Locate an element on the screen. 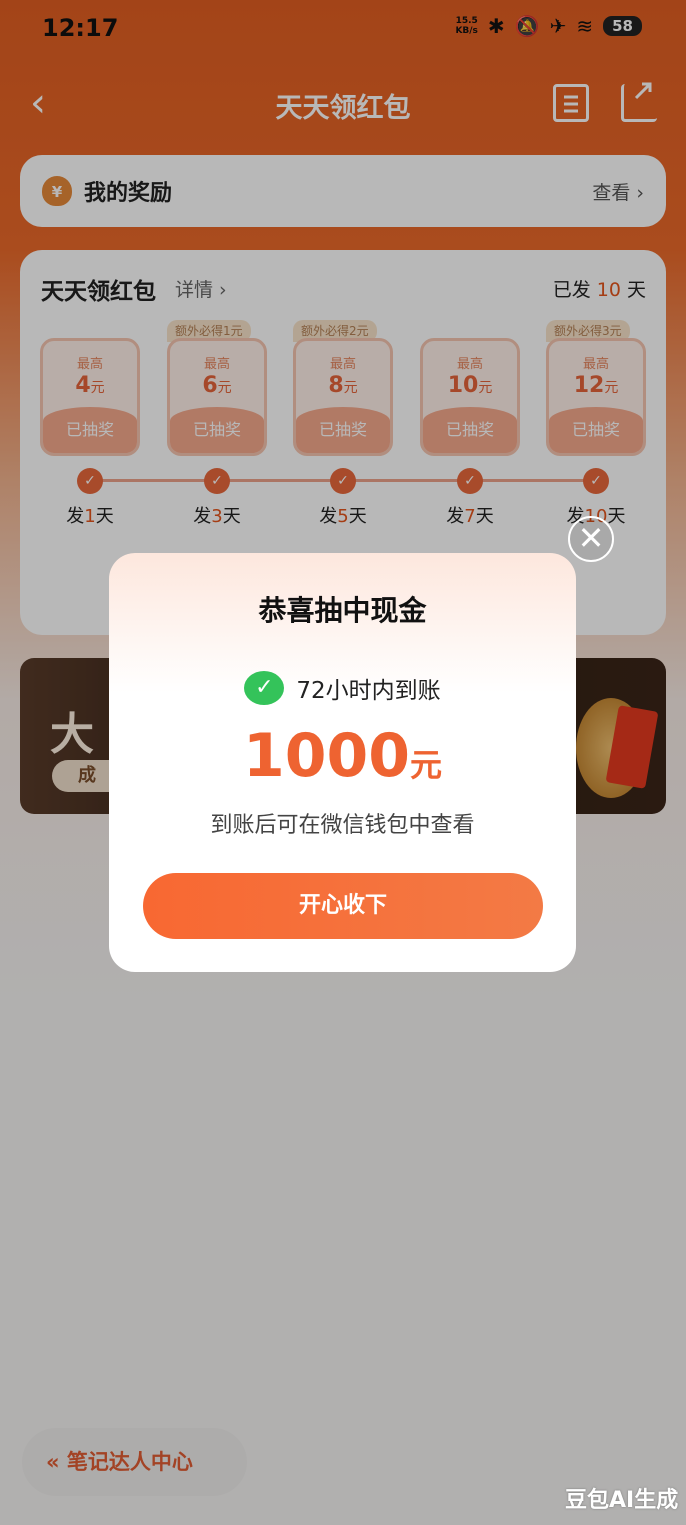 The image size is (686, 1525). close-icon: ✕ is located at coordinates (591, 539).